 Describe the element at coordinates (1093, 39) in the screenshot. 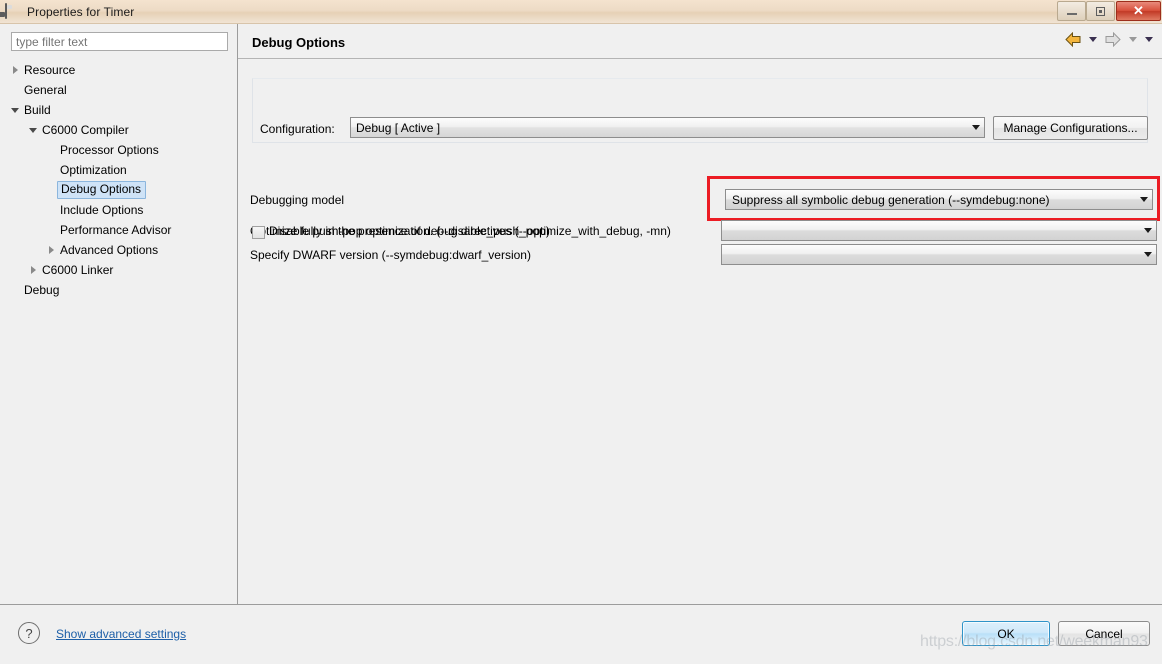

I see `back-history-chevron-down-icon` at that location.